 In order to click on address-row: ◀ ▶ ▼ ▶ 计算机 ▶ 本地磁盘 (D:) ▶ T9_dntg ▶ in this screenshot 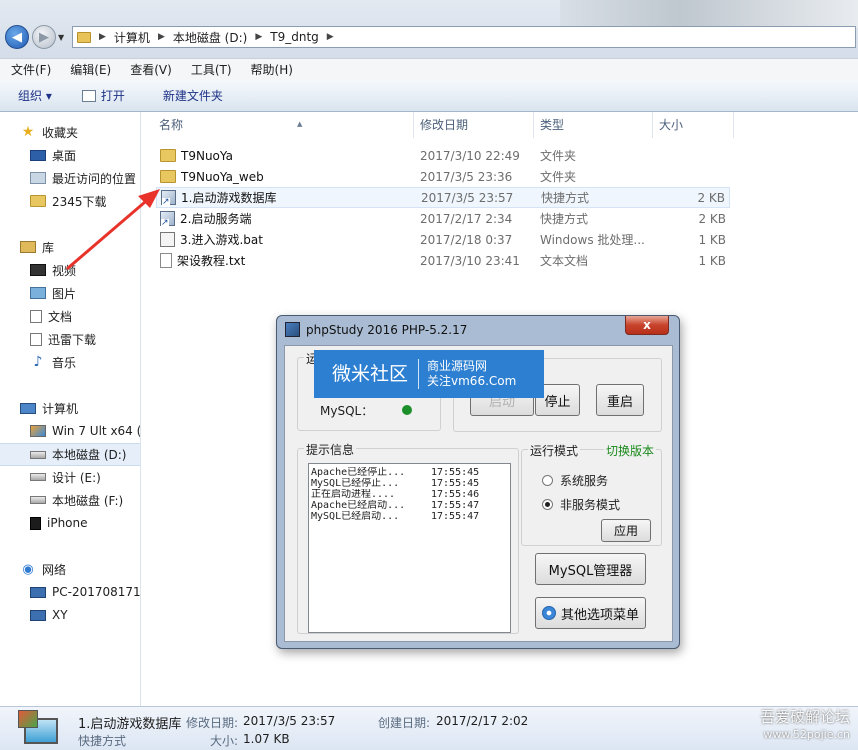, I will do `click(429, 29)`.